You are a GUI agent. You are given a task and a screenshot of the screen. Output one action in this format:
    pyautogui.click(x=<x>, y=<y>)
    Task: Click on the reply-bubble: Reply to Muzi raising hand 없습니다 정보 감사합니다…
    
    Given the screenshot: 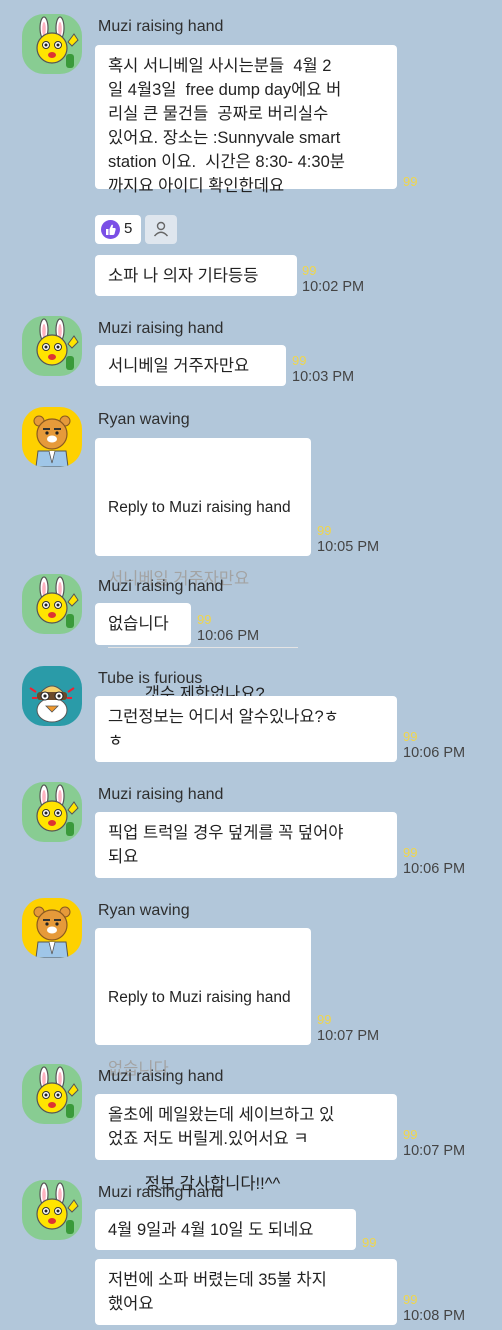 What is the action you would take?
    pyautogui.click(x=203, y=1060)
    